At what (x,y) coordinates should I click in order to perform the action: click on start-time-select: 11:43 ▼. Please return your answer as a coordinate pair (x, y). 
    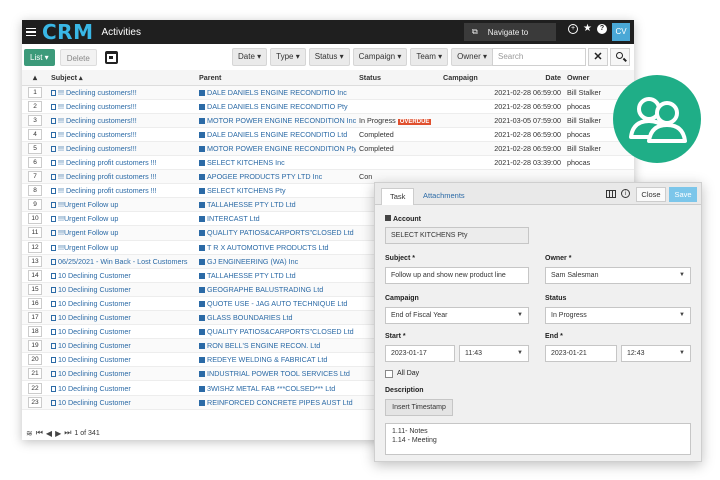
    Looking at the image, I should click on (494, 353).